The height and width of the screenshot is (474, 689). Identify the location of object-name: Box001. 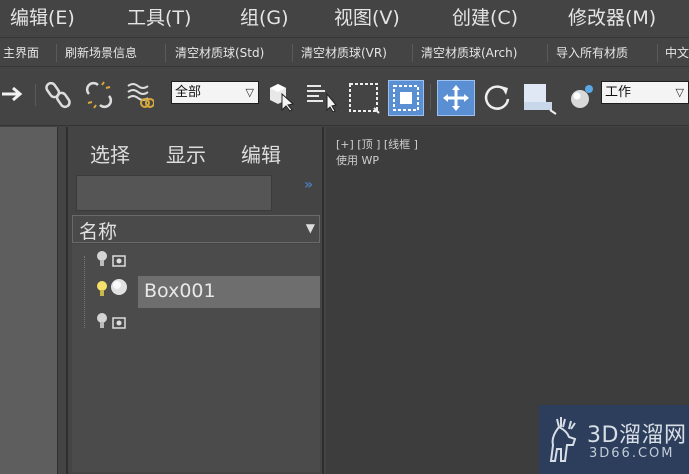
(180, 291).